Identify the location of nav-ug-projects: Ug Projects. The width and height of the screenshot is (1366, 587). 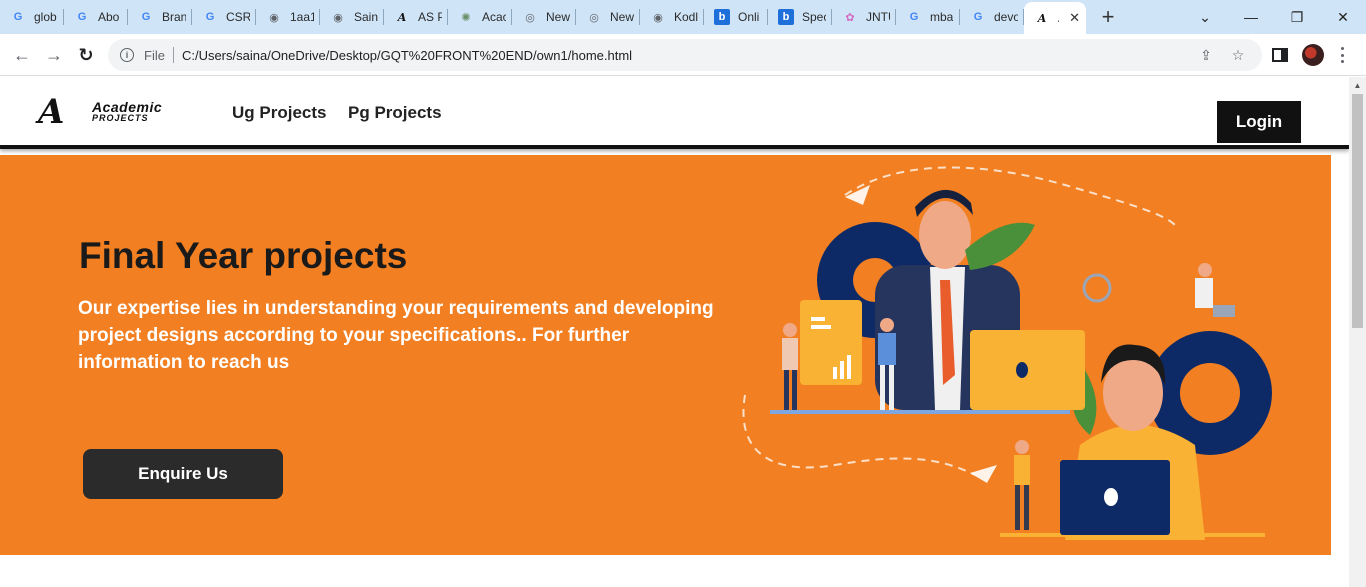
(279, 113).